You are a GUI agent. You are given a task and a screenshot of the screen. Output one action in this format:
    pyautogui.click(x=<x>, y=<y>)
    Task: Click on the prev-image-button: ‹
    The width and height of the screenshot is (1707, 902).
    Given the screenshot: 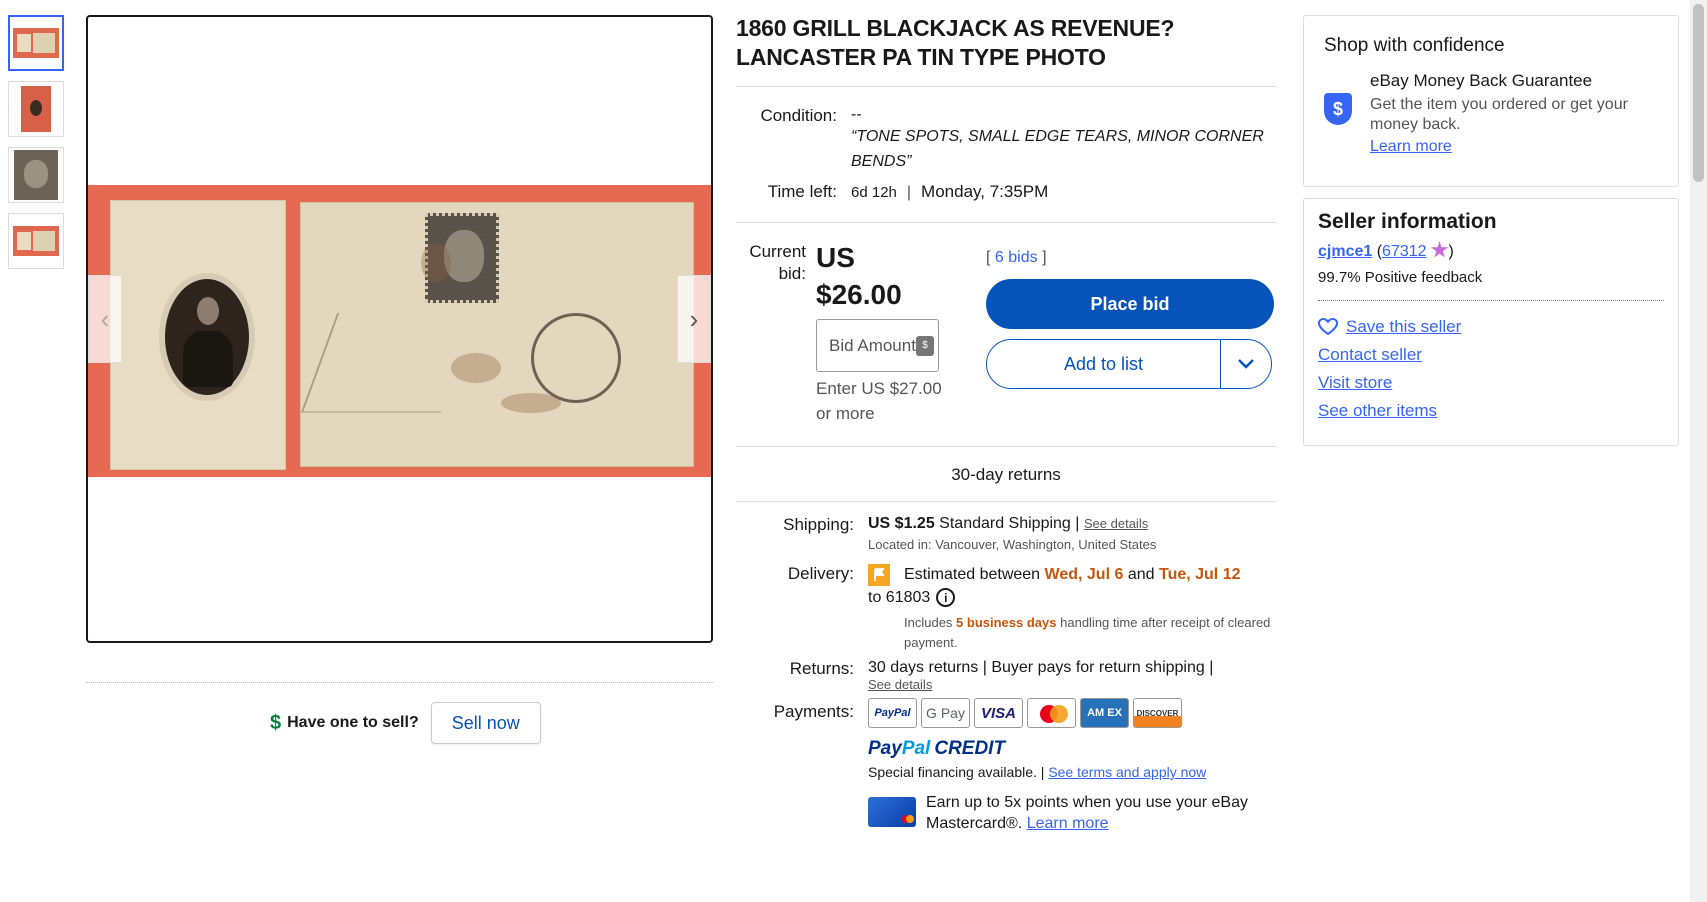 What is the action you would take?
    pyautogui.click(x=105, y=319)
    